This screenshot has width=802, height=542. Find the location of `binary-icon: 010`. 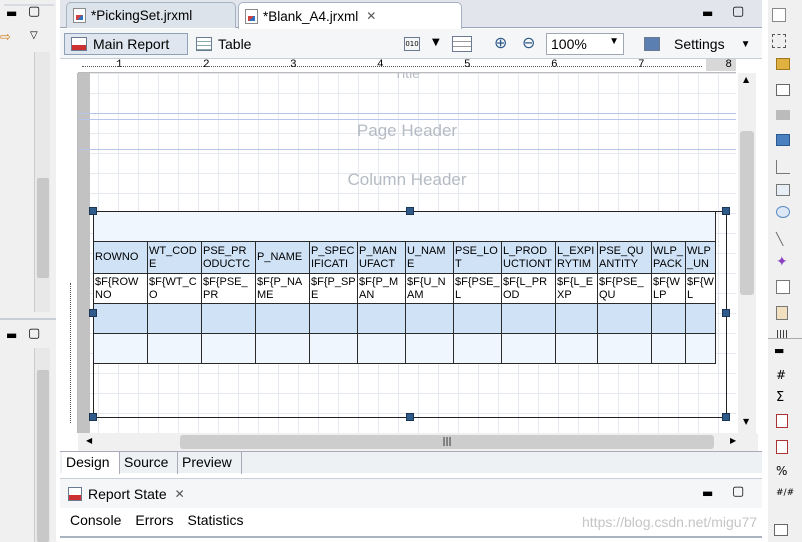

binary-icon: 010 is located at coordinates (412, 44).